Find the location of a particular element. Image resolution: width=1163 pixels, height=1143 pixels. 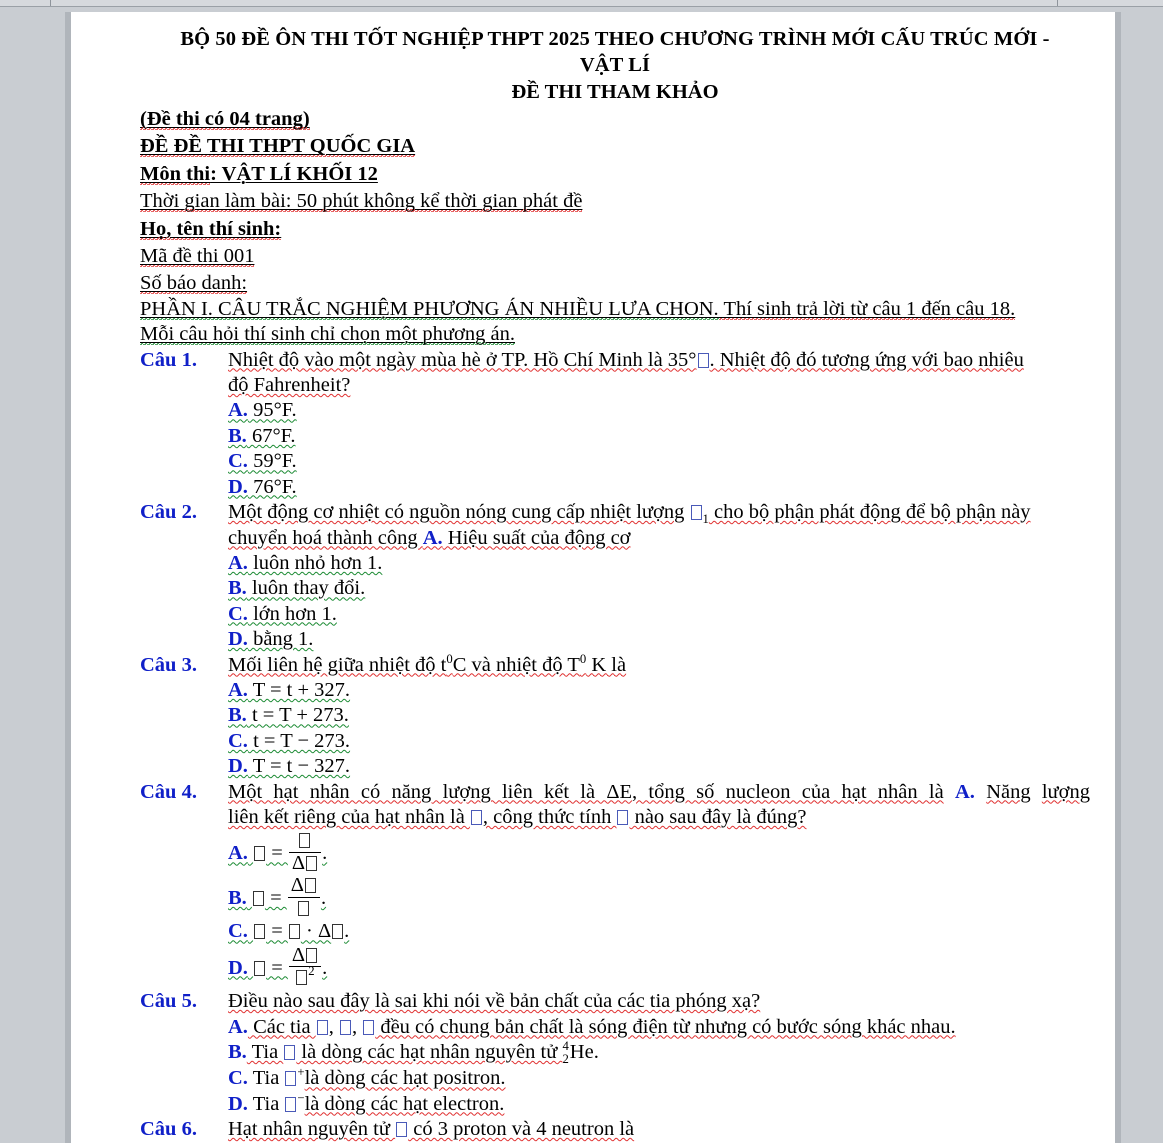

option-b-text: luôn thay đổi. is located at coordinates (306, 588).